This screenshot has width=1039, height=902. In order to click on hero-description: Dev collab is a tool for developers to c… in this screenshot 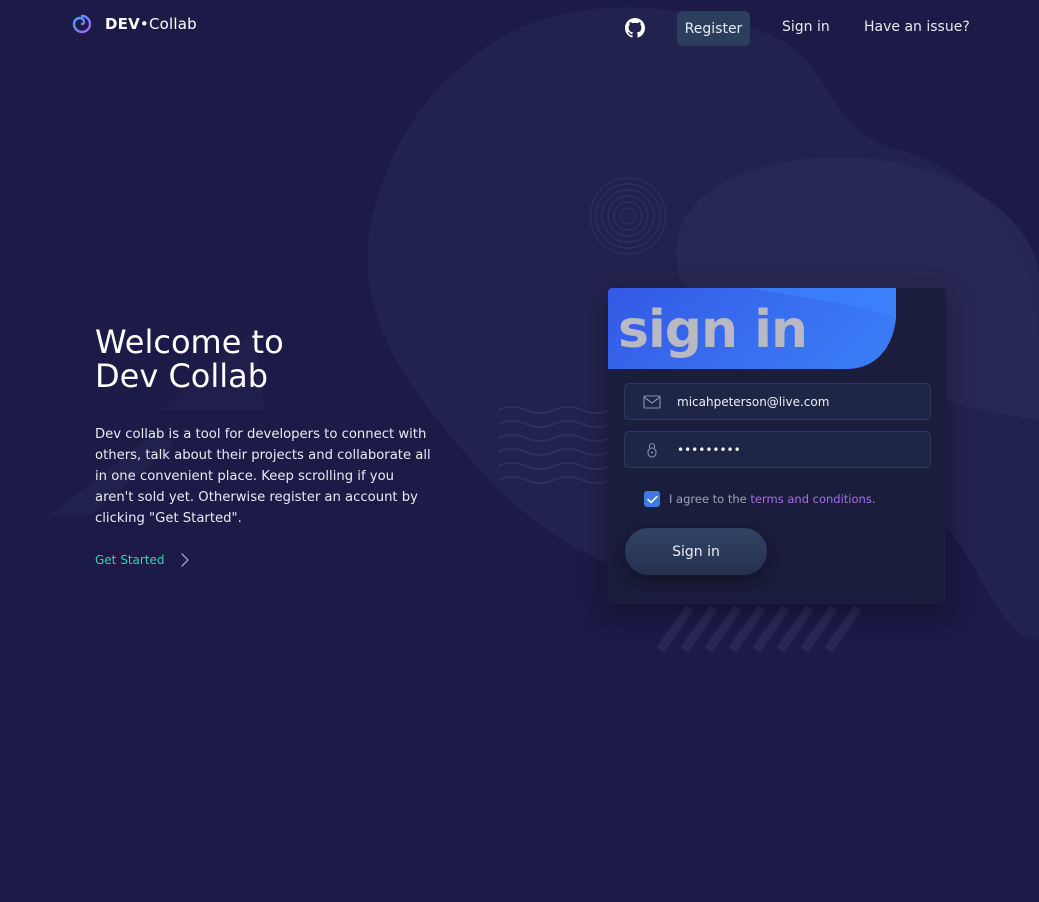, I will do `click(263, 476)`.